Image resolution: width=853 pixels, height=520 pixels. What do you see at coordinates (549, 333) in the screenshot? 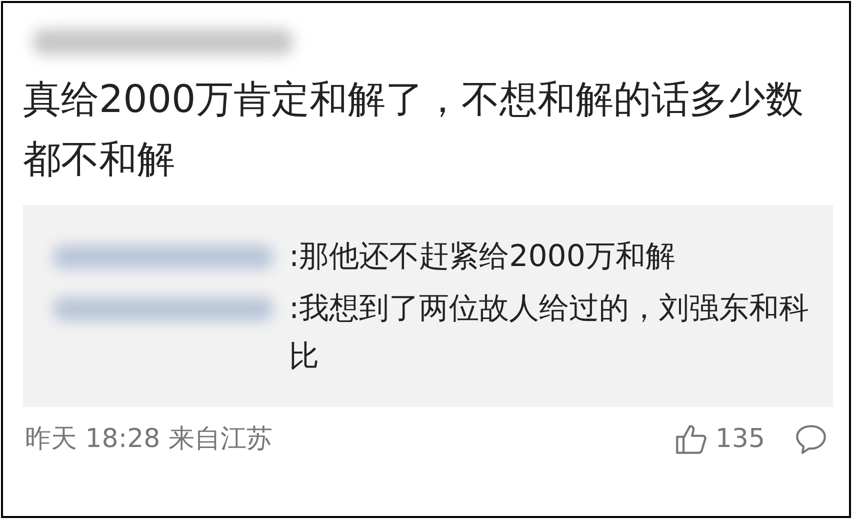
I see `reply-text: :我想到了两位故人给过的，刘强东和科比` at bounding box center [549, 333].